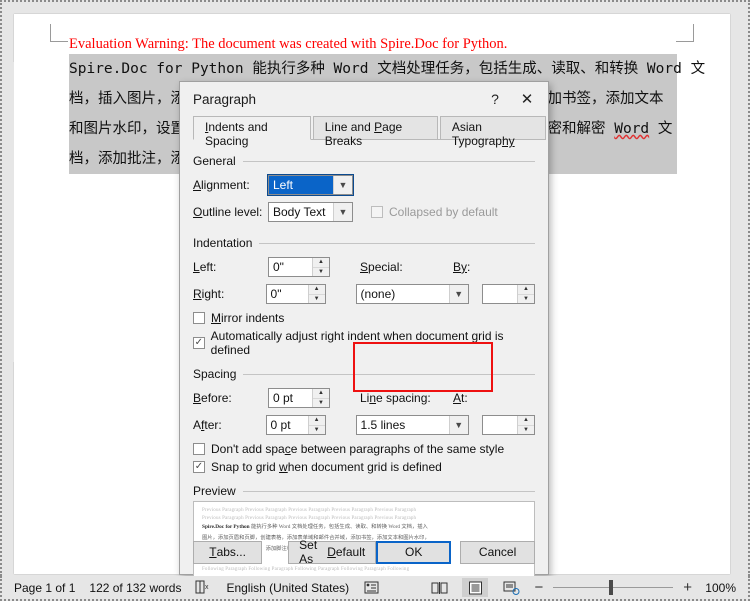  What do you see at coordinates (511, 587) in the screenshot?
I see `web-layout-icon` at bounding box center [511, 587].